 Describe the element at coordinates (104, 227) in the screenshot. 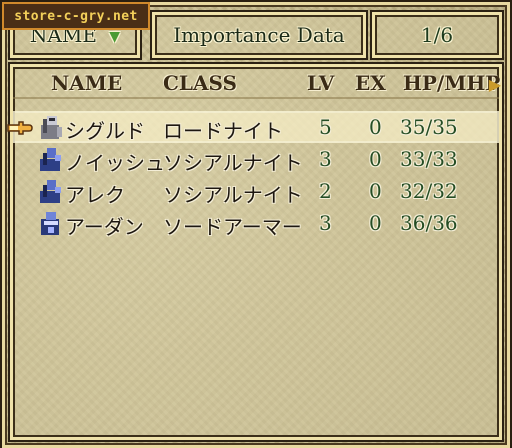

I see `unit-name: アーダン` at that location.